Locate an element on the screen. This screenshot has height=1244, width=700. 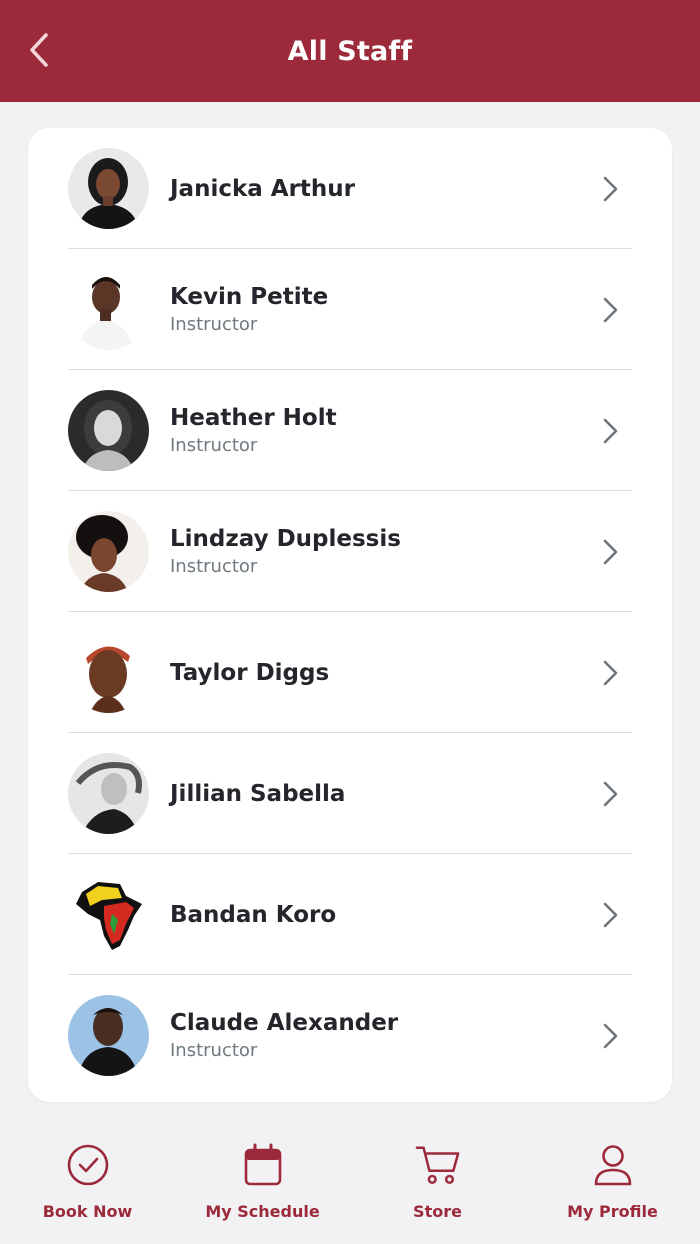
staff-name: Claude Alexander is located at coordinates (284, 1022).